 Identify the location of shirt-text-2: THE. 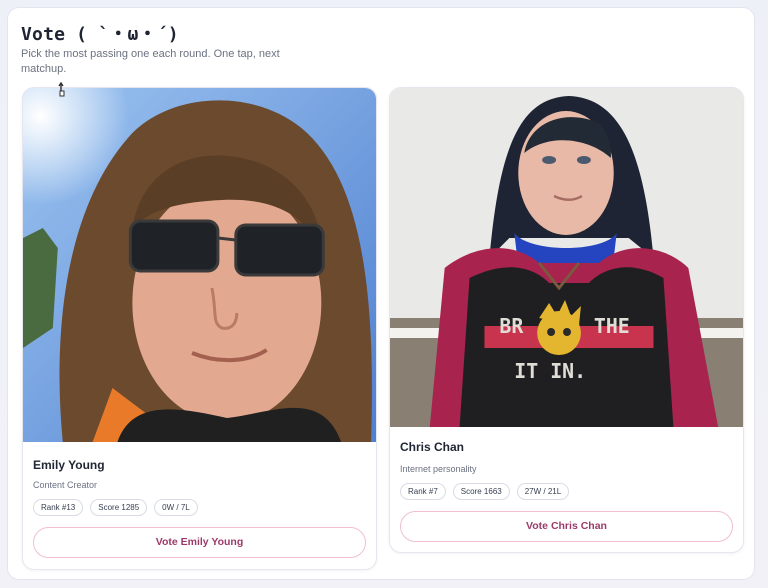
(612, 326).